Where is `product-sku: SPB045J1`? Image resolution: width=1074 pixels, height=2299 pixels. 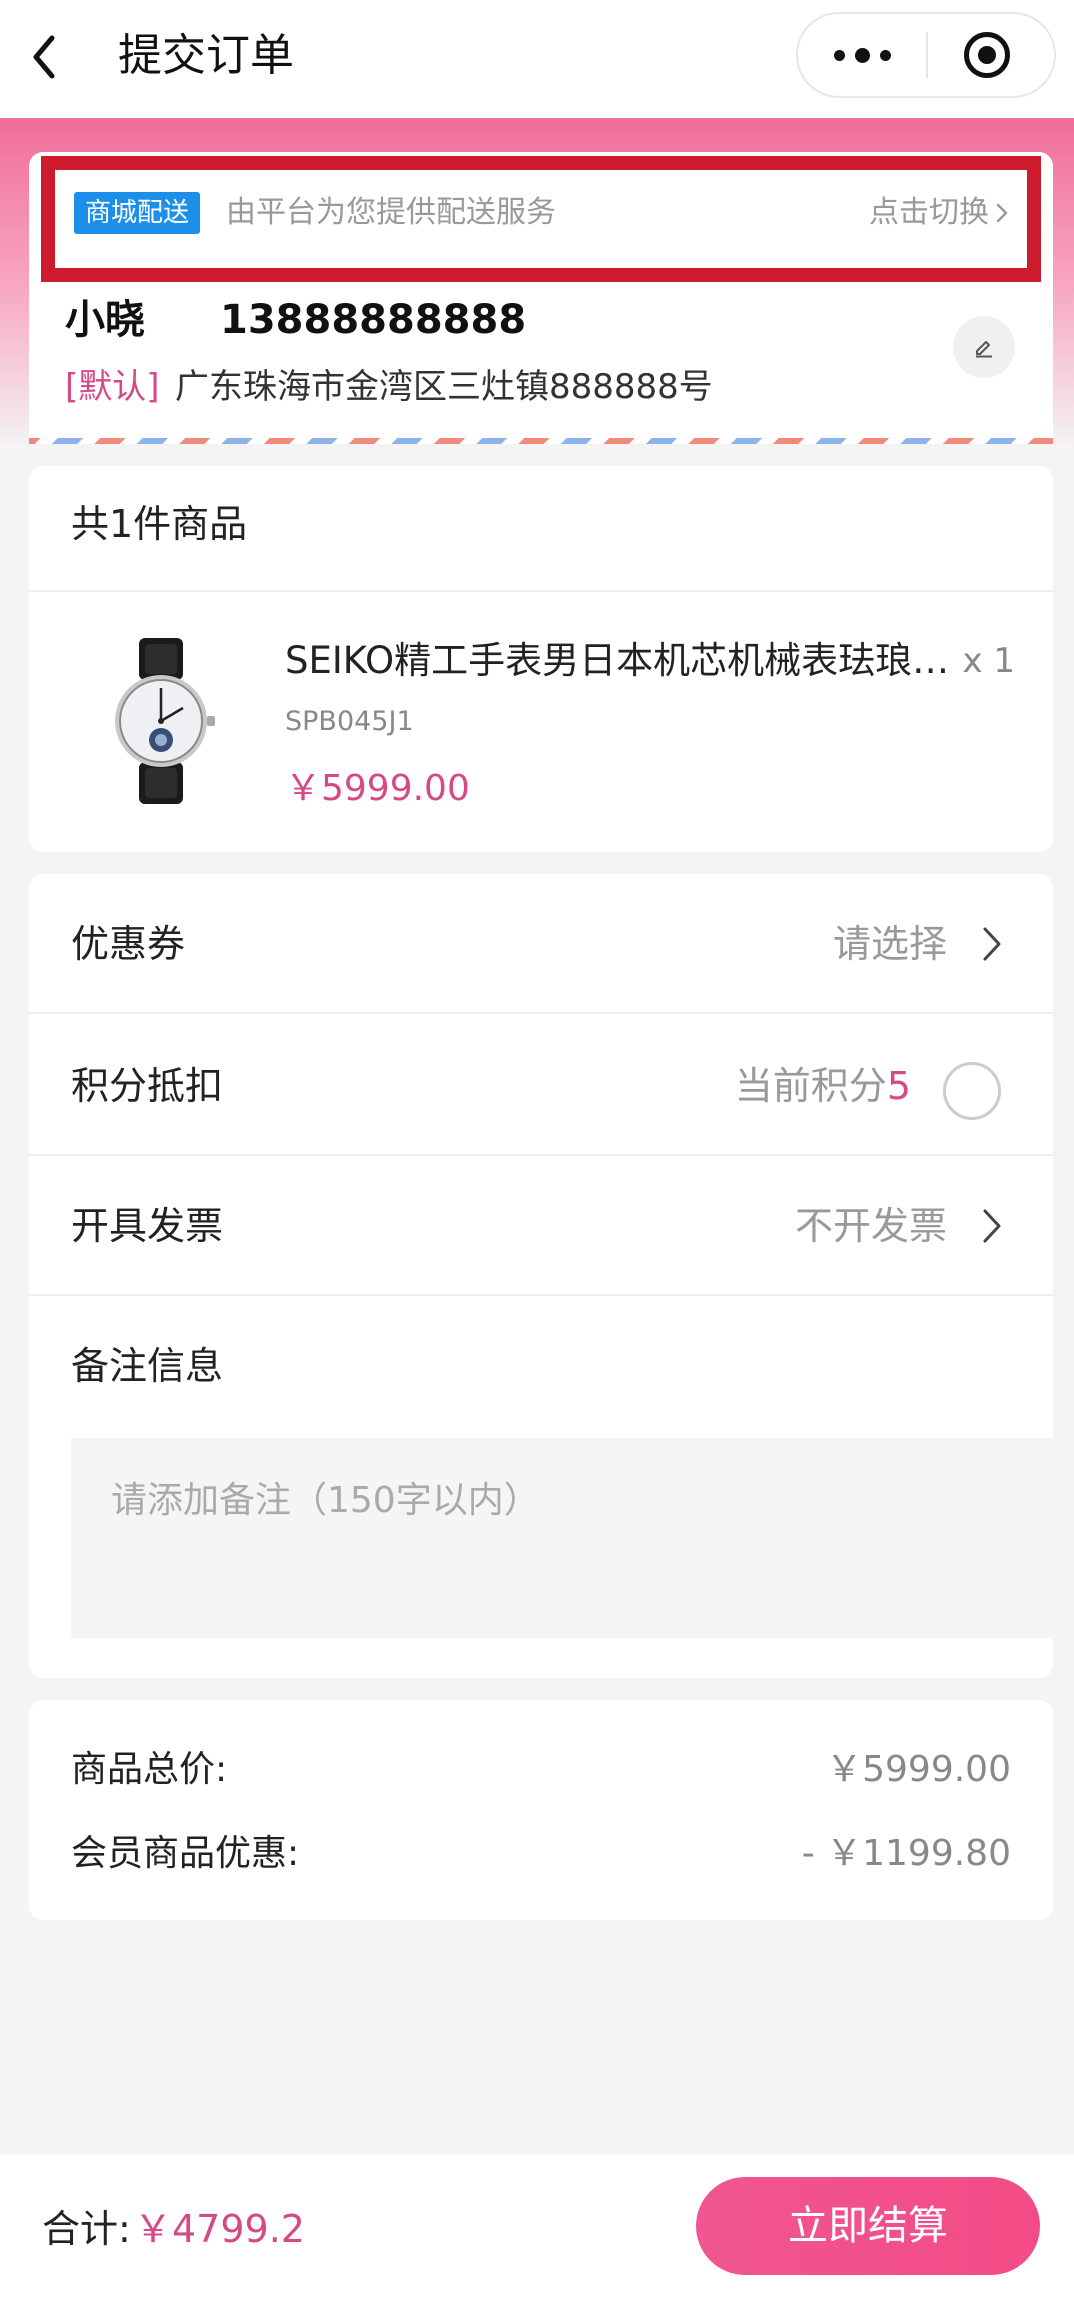 product-sku: SPB045J1 is located at coordinates (349, 721).